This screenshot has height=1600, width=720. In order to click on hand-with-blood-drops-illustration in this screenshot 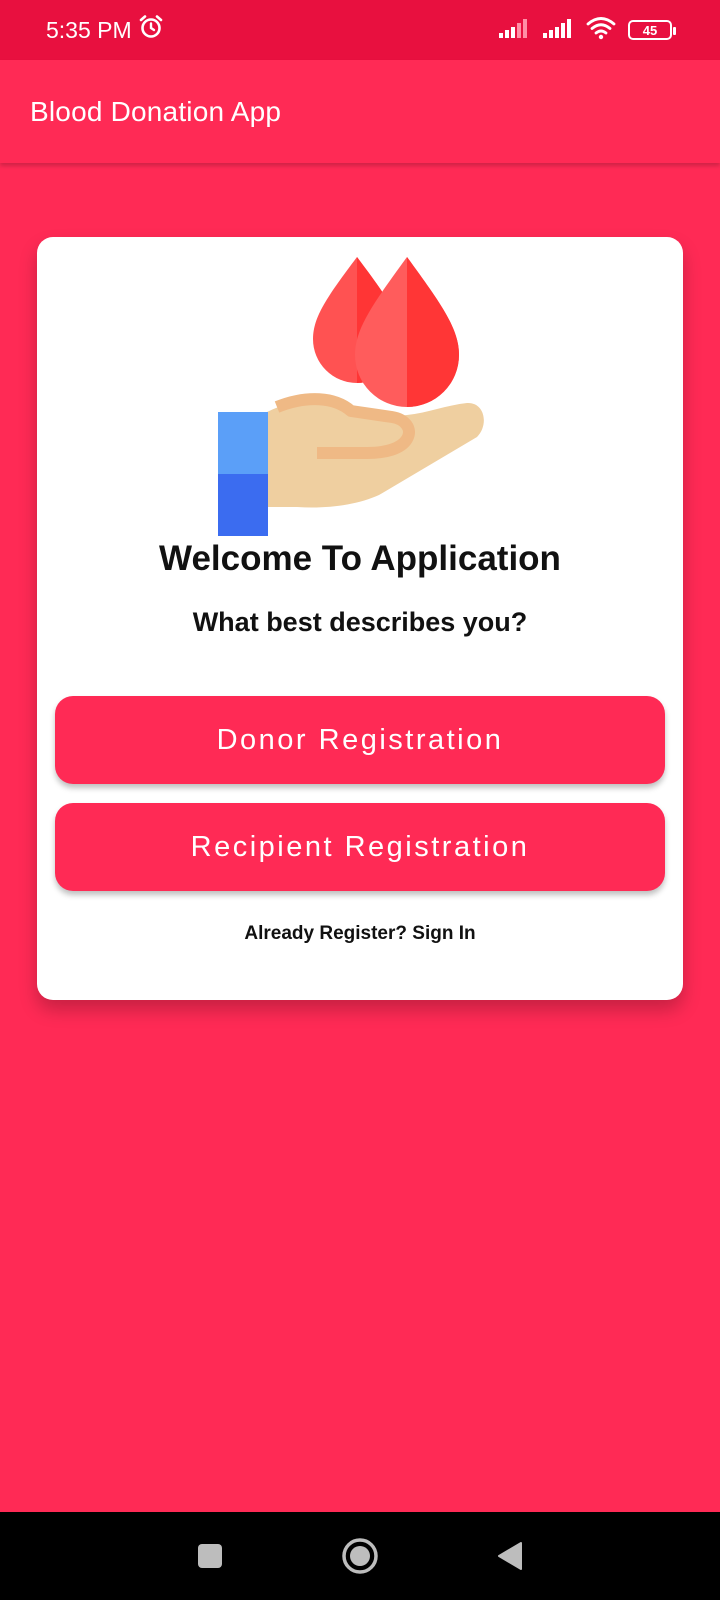, I will do `click(367, 397)`.